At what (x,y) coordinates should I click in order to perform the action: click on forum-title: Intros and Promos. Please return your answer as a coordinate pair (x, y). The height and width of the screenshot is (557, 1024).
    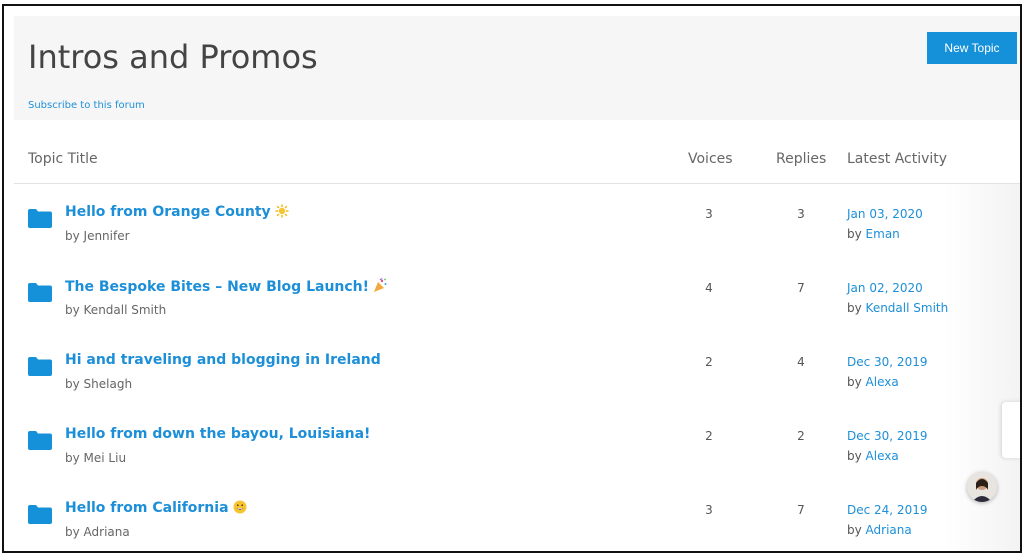
    Looking at the image, I should click on (173, 57).